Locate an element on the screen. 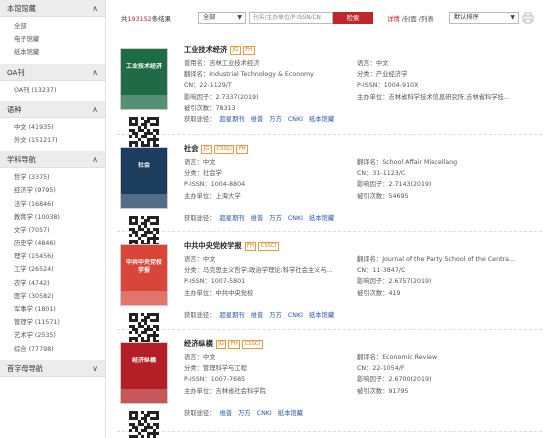 The height and width of the screenshot is (438, 554). scope-select: 全部 ▼ is located at coordinates (222, 18).